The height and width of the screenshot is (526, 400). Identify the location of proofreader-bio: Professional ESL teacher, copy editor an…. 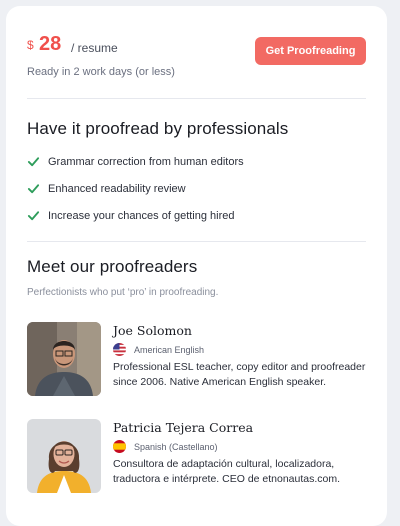
(239, 374).